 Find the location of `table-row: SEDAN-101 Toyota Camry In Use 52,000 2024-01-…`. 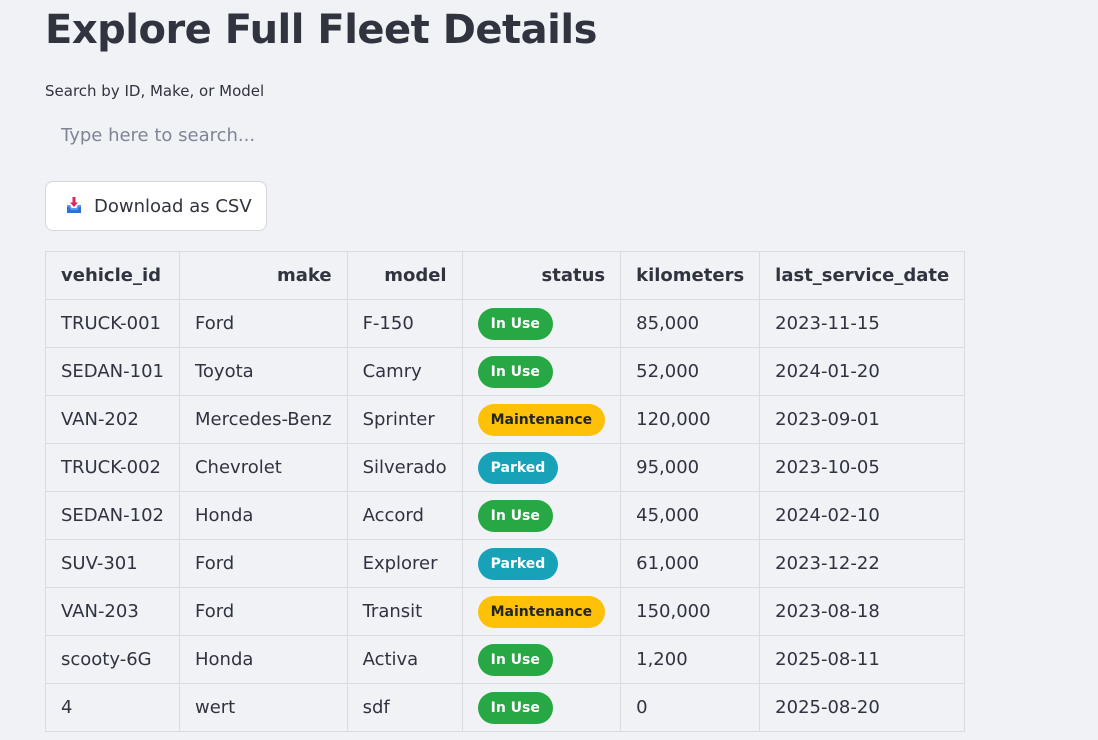

table-row: SEDAN-101 Toyota Camry In Use 52,000 2024-01-… is located at coordinates (505, 371).